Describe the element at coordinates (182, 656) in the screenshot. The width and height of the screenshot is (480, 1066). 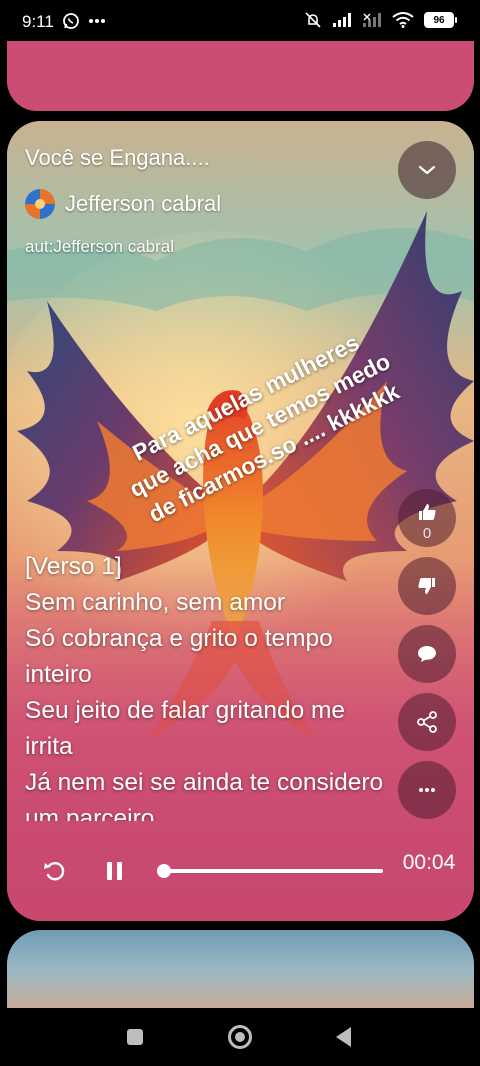
I see `lyrics-line: Só cobrança e grito o tempo inteiro` at that location.